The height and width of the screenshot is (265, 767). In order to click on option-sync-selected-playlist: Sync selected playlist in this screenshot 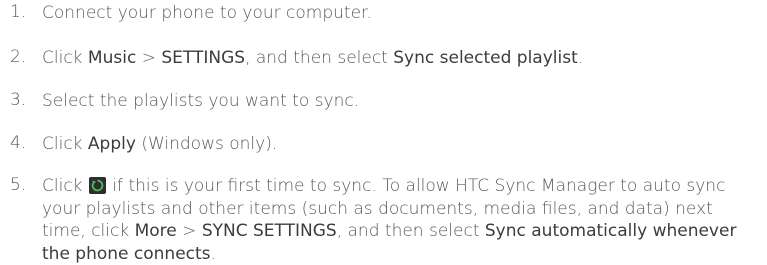, I will do `click(485, 58)`.